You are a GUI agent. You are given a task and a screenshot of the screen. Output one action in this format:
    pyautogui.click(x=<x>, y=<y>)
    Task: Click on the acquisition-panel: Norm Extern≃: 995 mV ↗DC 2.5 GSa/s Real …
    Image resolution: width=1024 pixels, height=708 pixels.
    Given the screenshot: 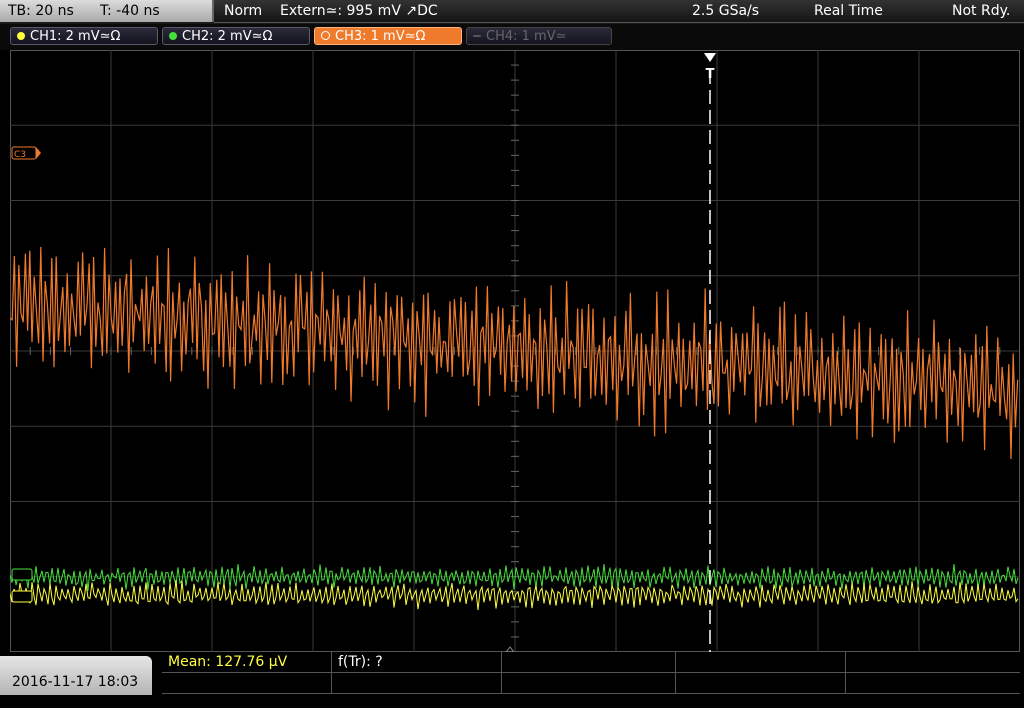 What is the action you would take?
    pyautogui.click(x=619, y=11)
    